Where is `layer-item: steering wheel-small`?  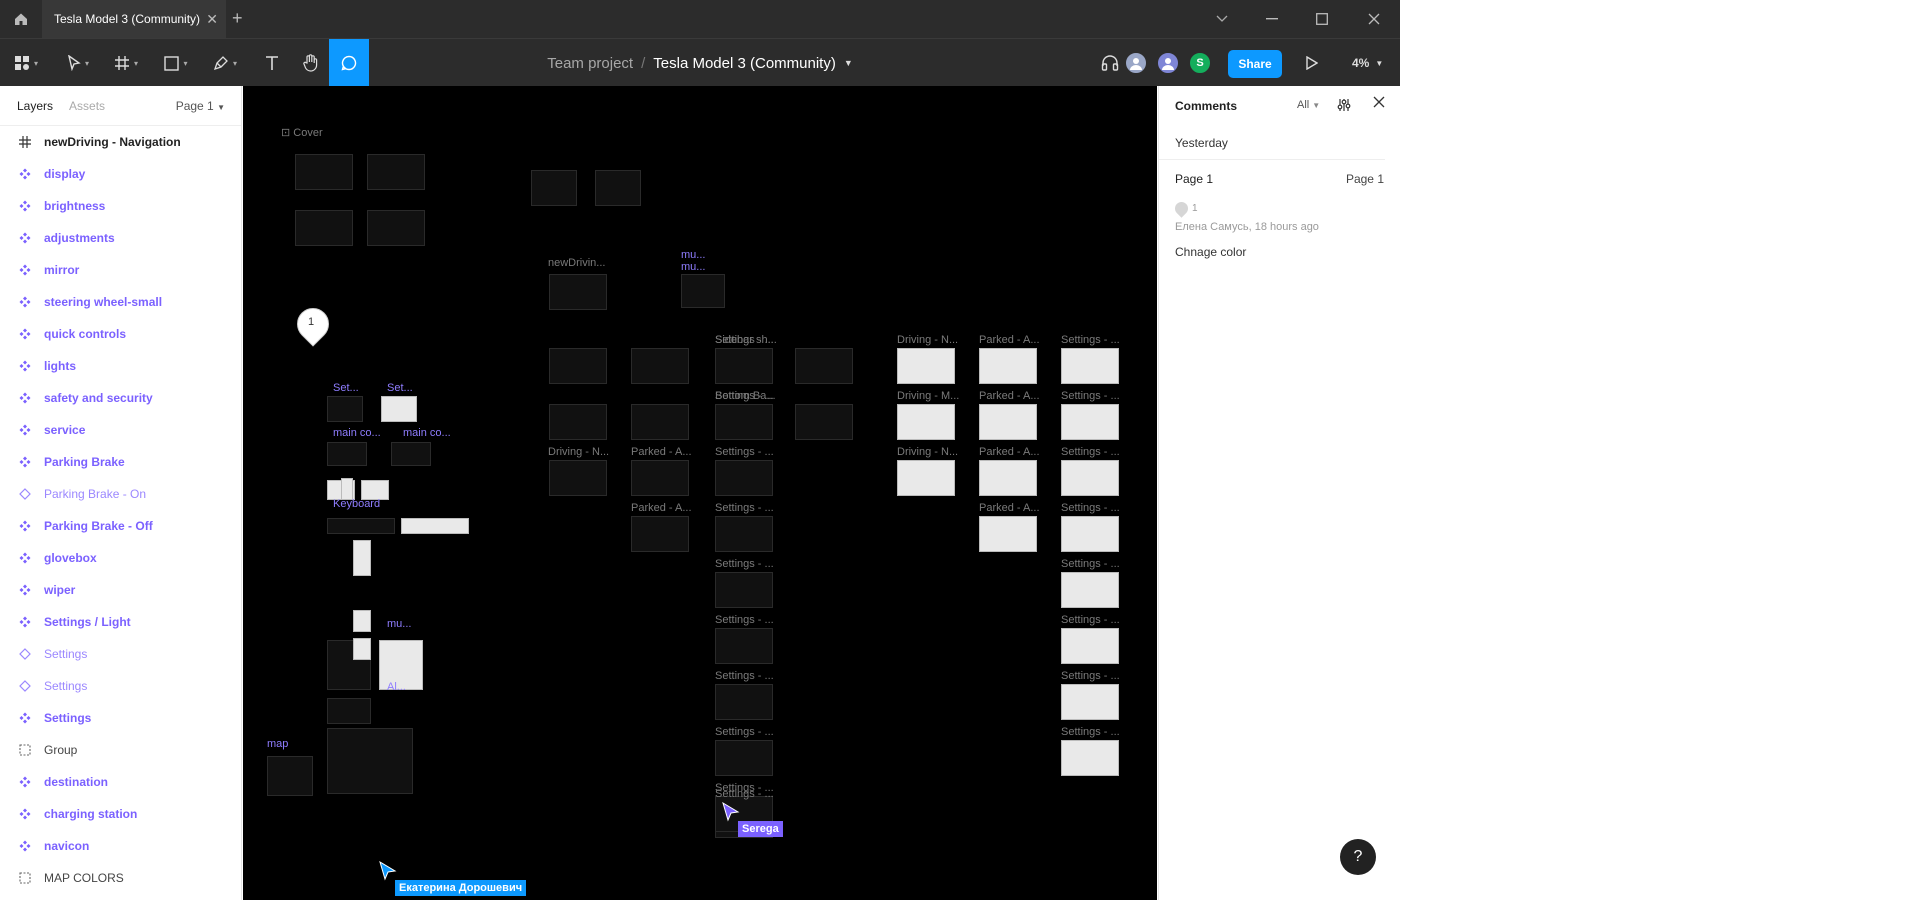
layer-item: steering wheel-small is located at coordinates (120, 302).